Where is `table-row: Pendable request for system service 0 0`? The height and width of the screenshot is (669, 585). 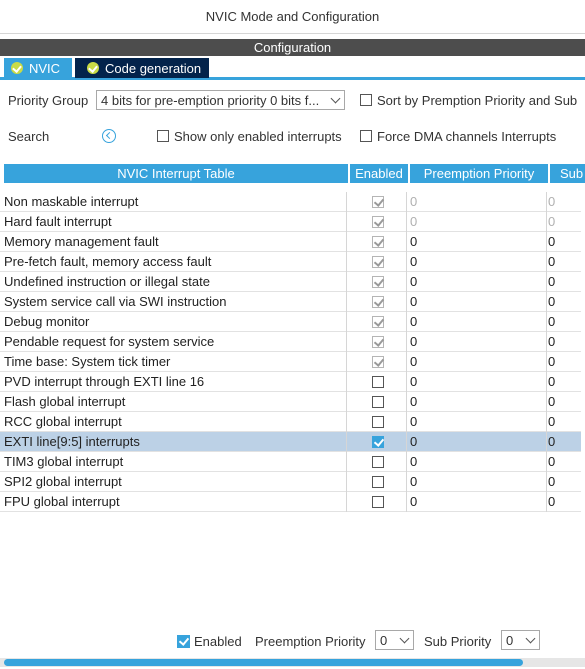 table-row: Pendable request for system service 0 0 is located at coordinates (290, 342).